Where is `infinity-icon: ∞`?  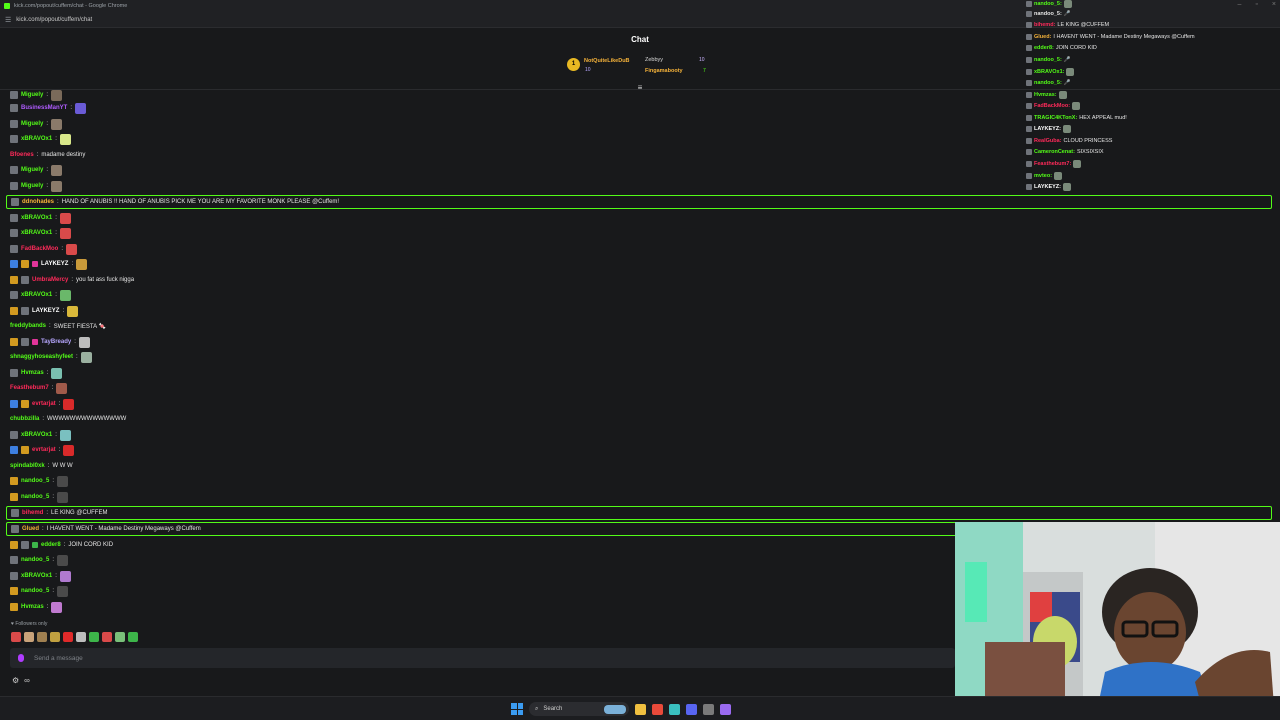 infinity-icon: ∞ is located at coordinates (27, 680).